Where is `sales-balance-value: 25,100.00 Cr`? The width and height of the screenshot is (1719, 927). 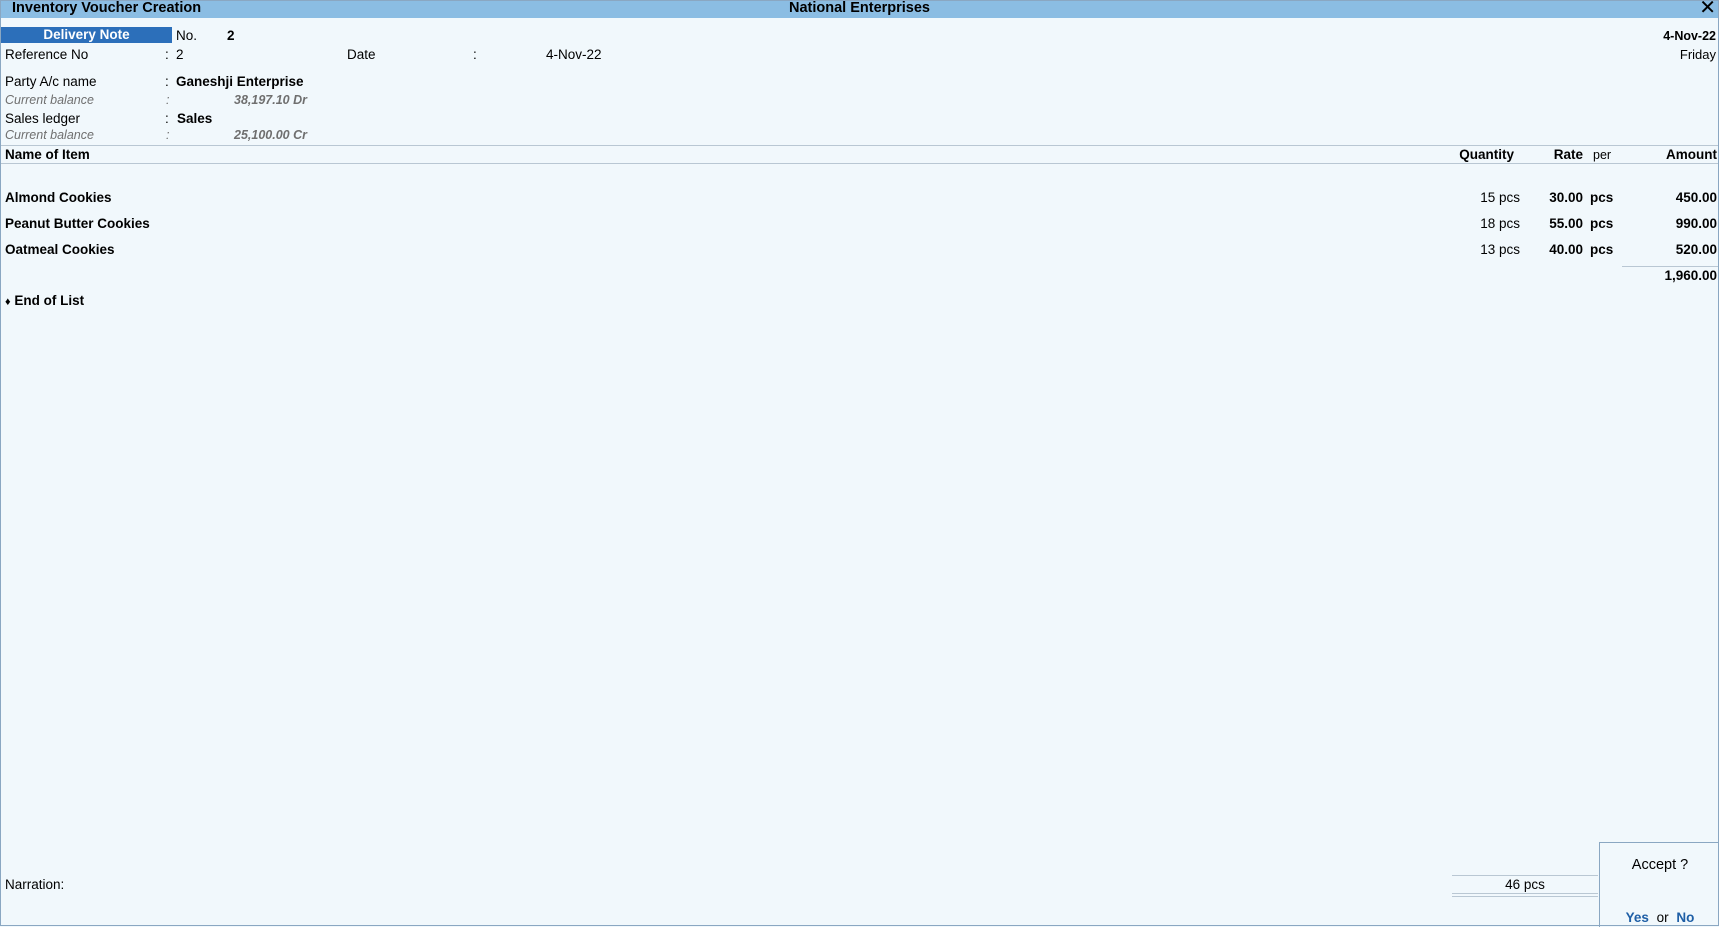
sales-balance-value: 25,100.00 Cr is located at coordinates (270, 135).